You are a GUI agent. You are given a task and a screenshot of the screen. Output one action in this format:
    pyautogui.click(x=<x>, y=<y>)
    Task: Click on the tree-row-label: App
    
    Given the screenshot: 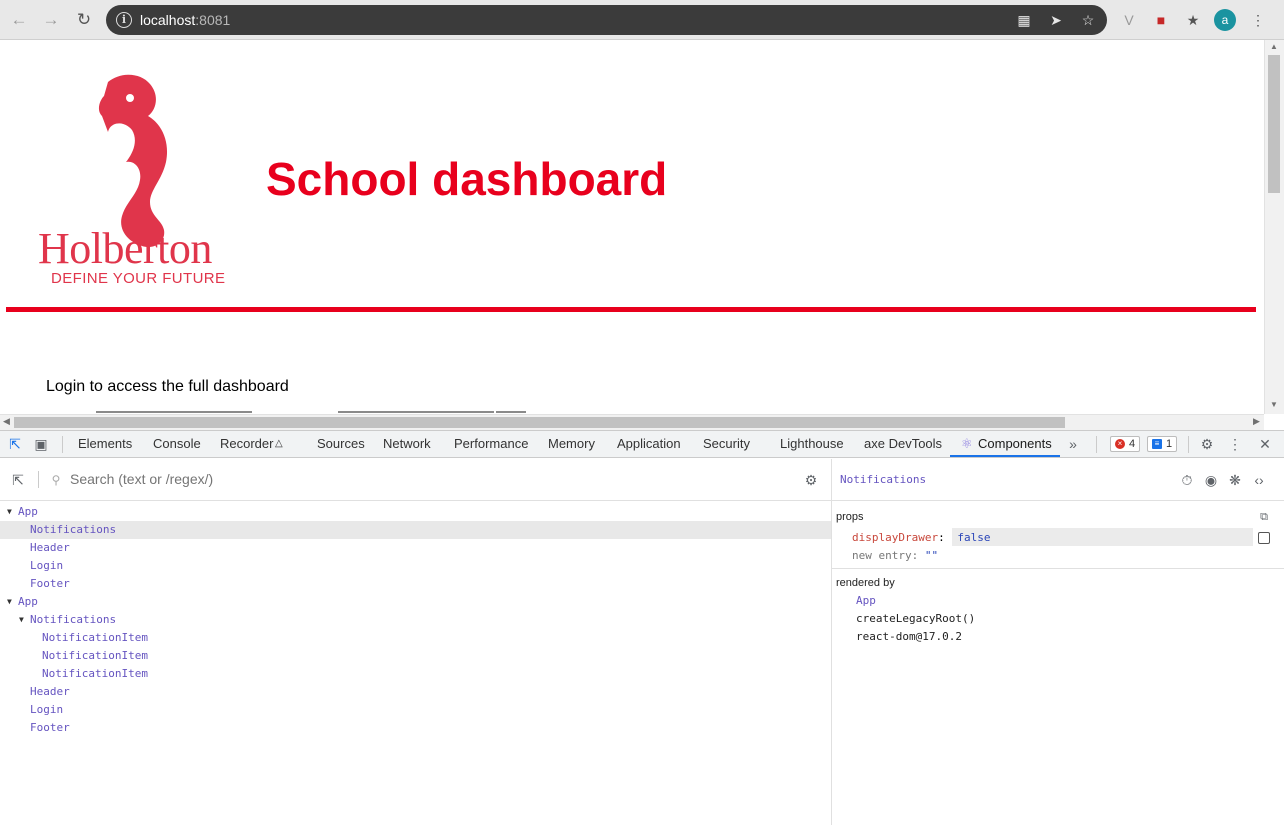 What is the action you would take?
    pyautogui.click(x=28, y=601)
    